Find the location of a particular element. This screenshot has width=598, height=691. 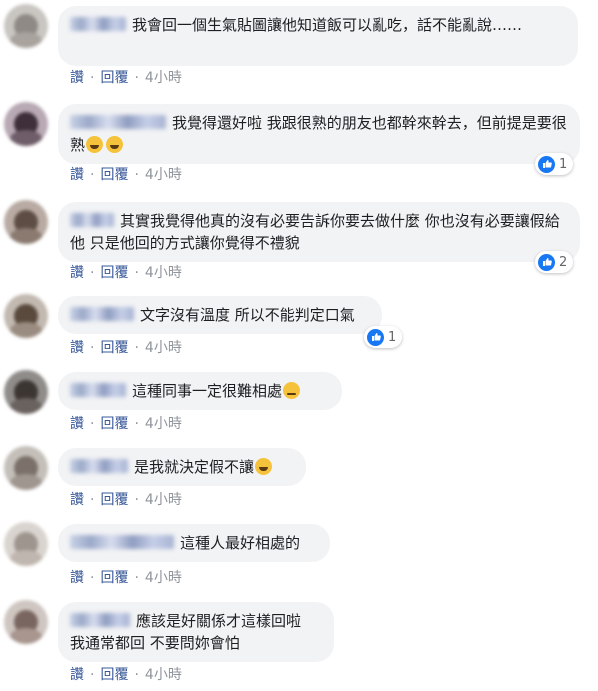

comment-bubble: 應該是好關係才這樣回啦 我通常都回 不要問妳會怕 is located at coordinates (196, 632).